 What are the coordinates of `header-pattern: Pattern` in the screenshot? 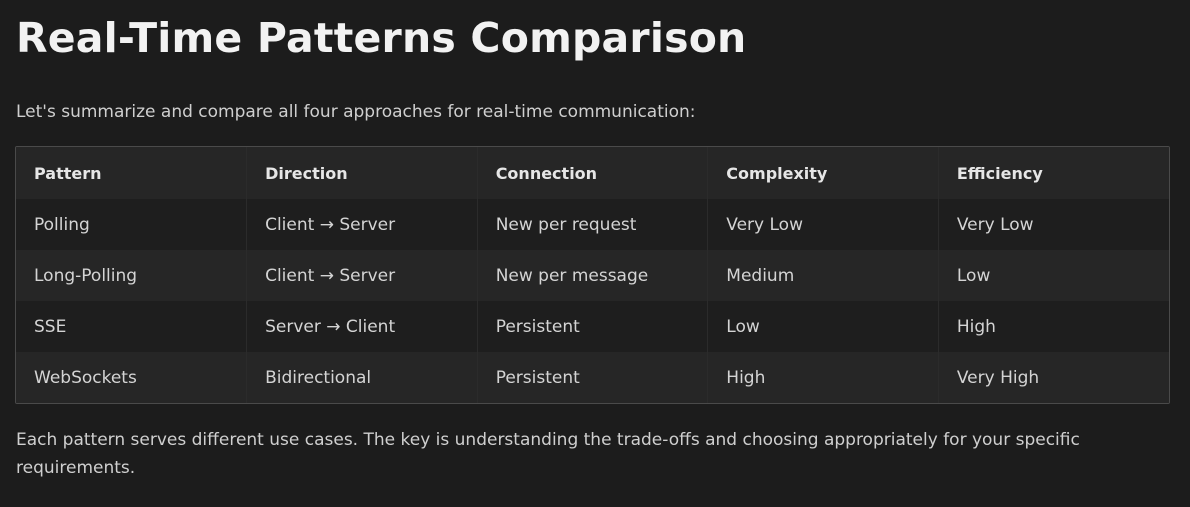 It's located at (132, 173).